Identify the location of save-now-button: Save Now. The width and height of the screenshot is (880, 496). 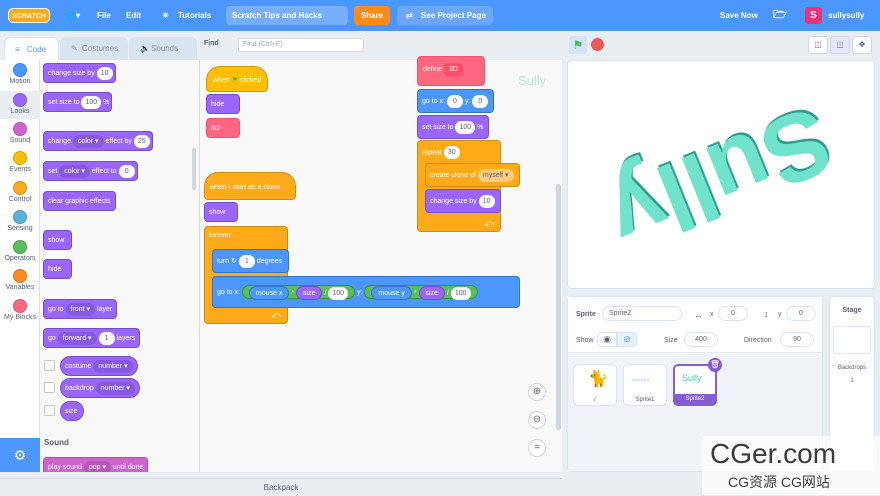
(739, 15).